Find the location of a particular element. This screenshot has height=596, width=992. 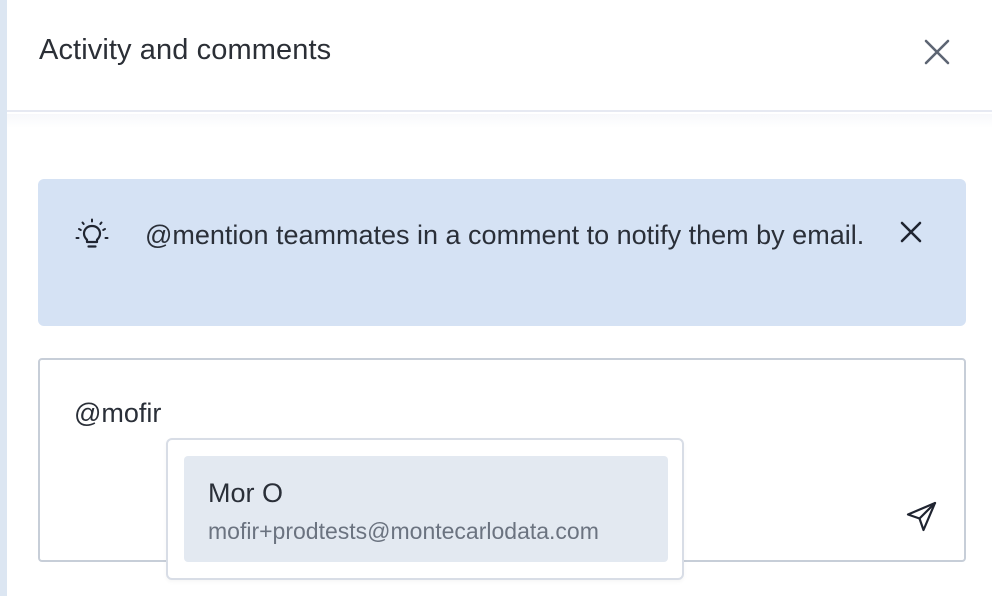

comment-input-value: @mofir is located at coordinates (118, 413).